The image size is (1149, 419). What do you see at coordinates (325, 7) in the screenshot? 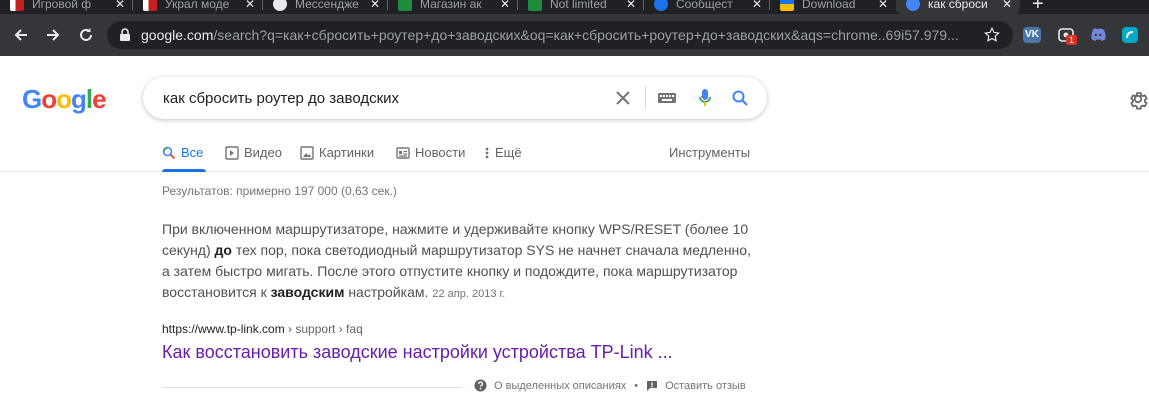
I see `browser-tab: Мессендже ✕` at bounding box center [325, 7].